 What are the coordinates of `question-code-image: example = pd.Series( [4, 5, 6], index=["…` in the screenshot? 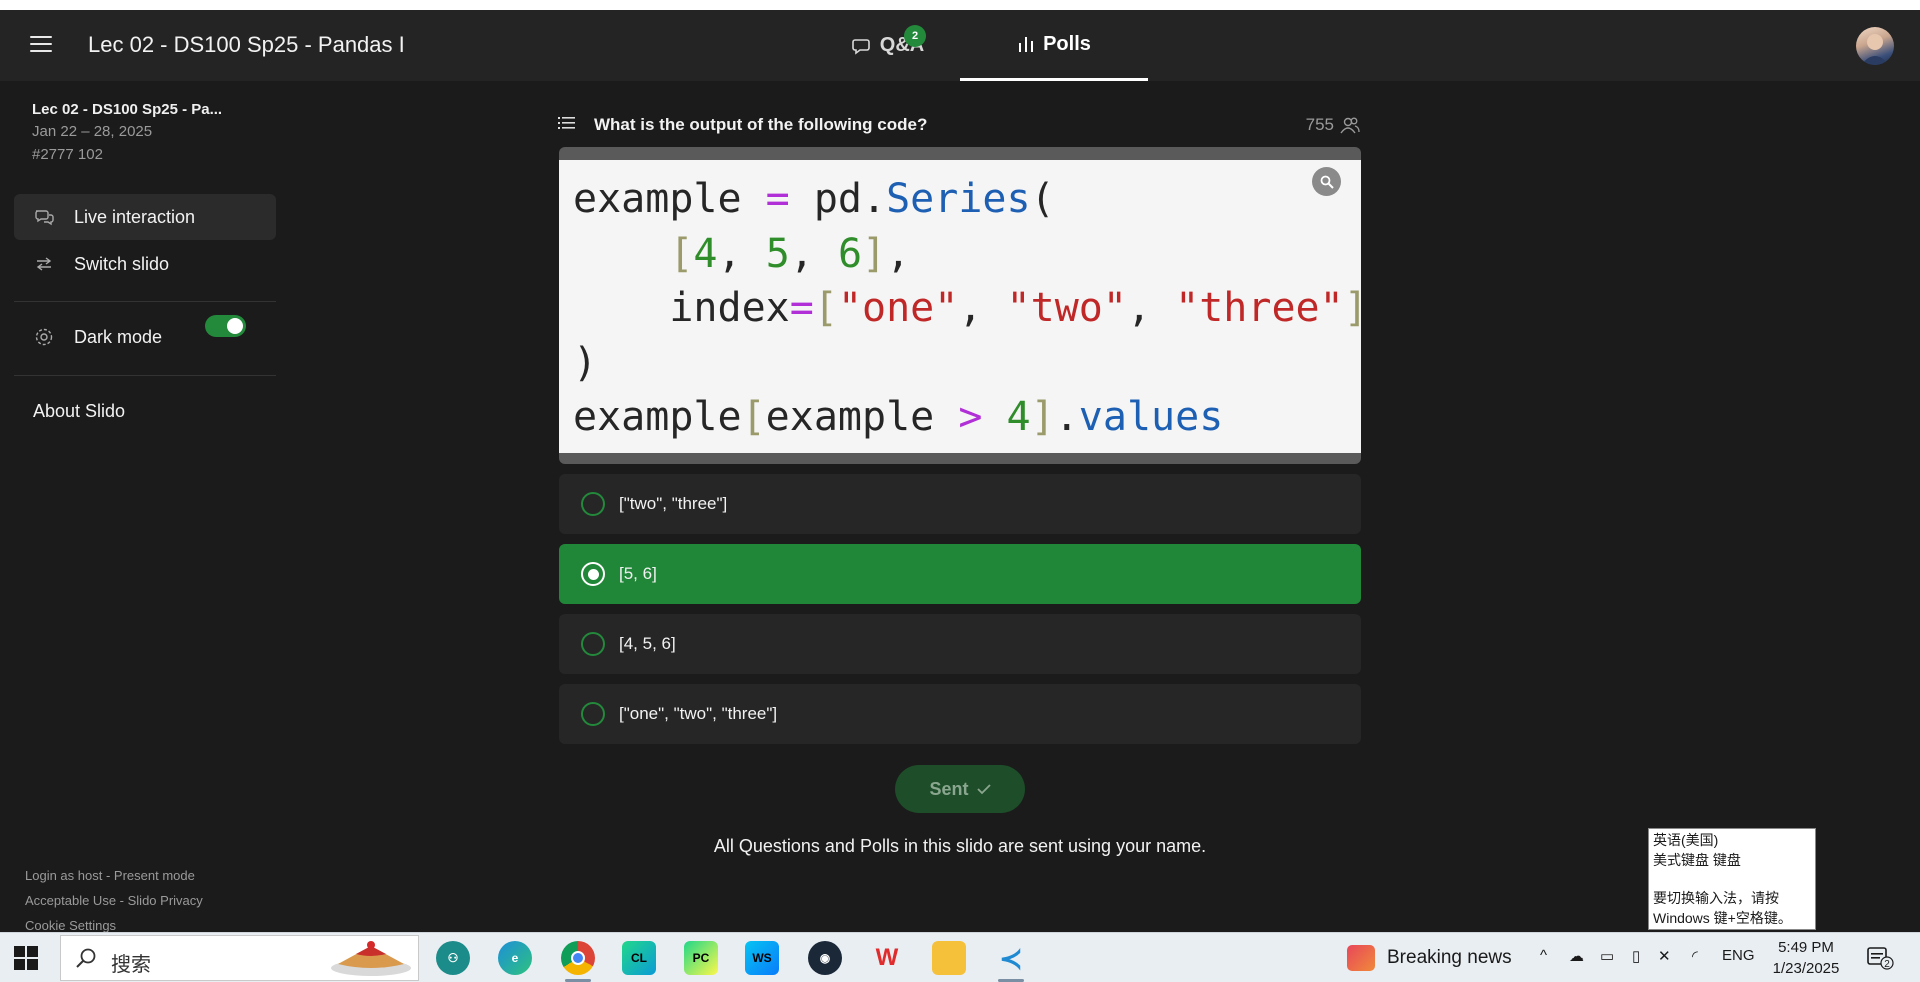 It's located at (960, 305).